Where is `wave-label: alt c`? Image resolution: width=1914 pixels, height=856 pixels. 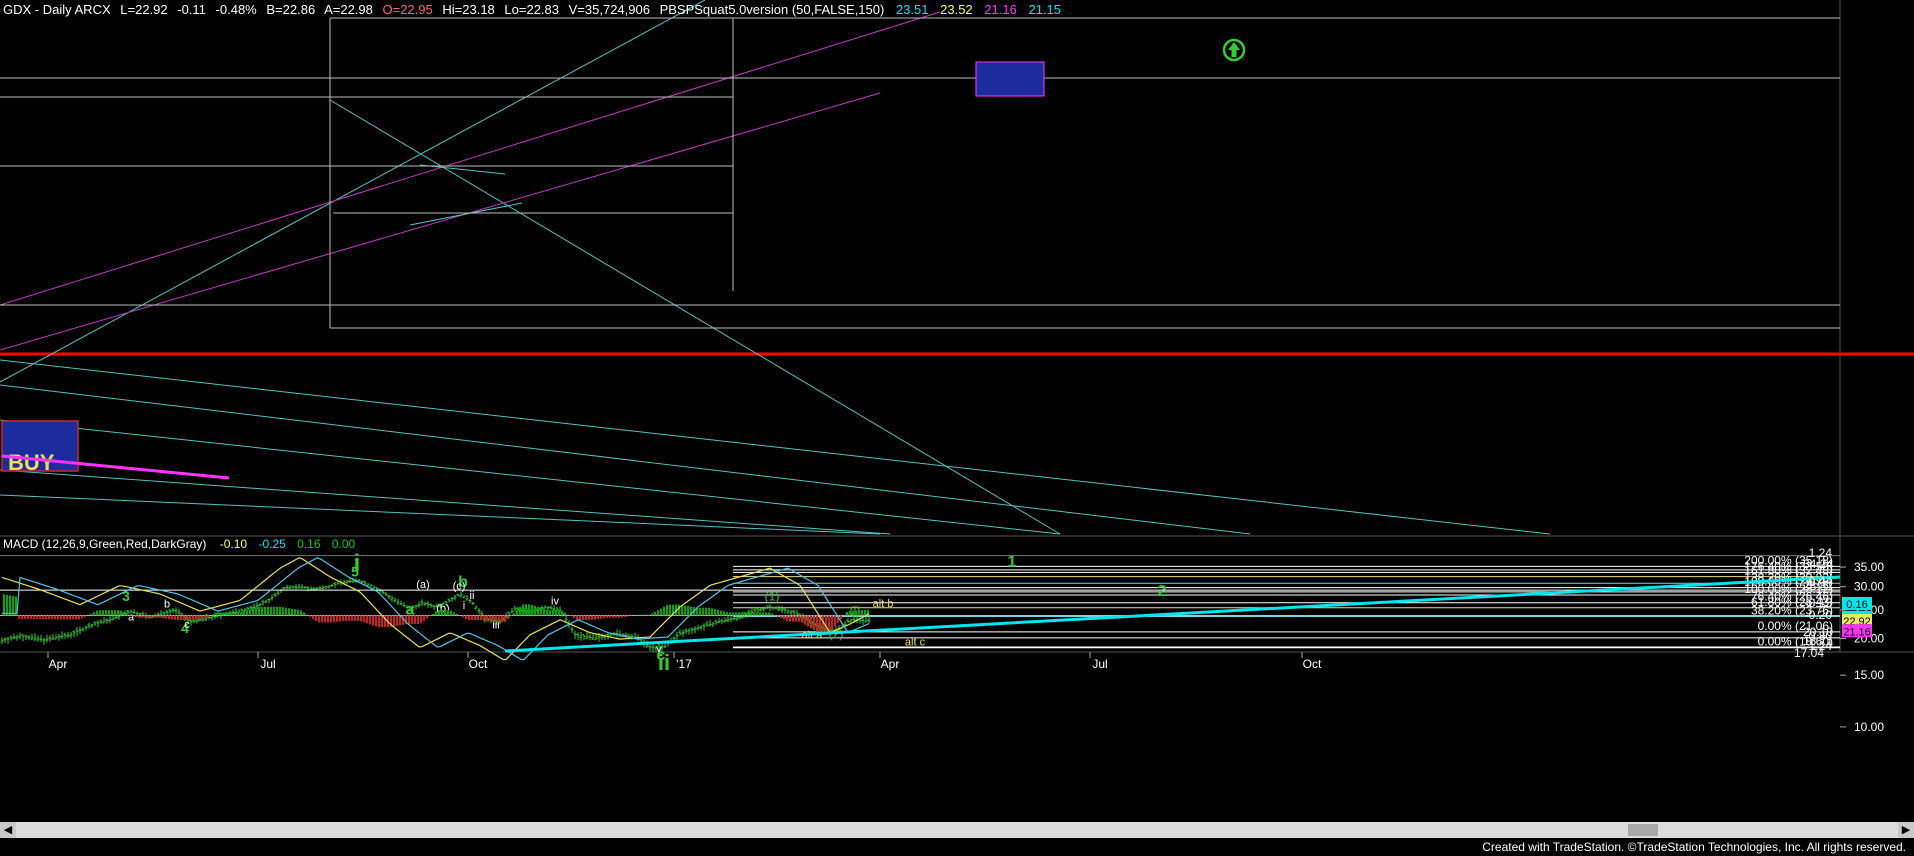 wave-label: alt c is located at coordinates (915, 643).